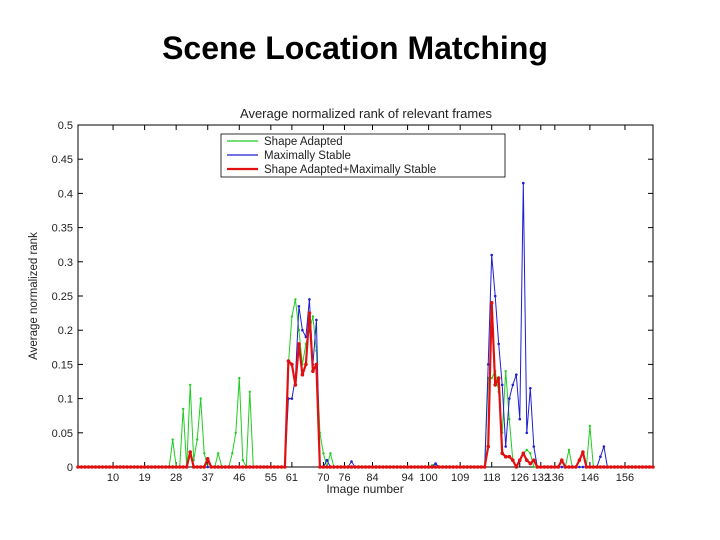 The width and height of the screenshot is (720, 540). I want to click on x-tick-label: 156, so click(625, 478).